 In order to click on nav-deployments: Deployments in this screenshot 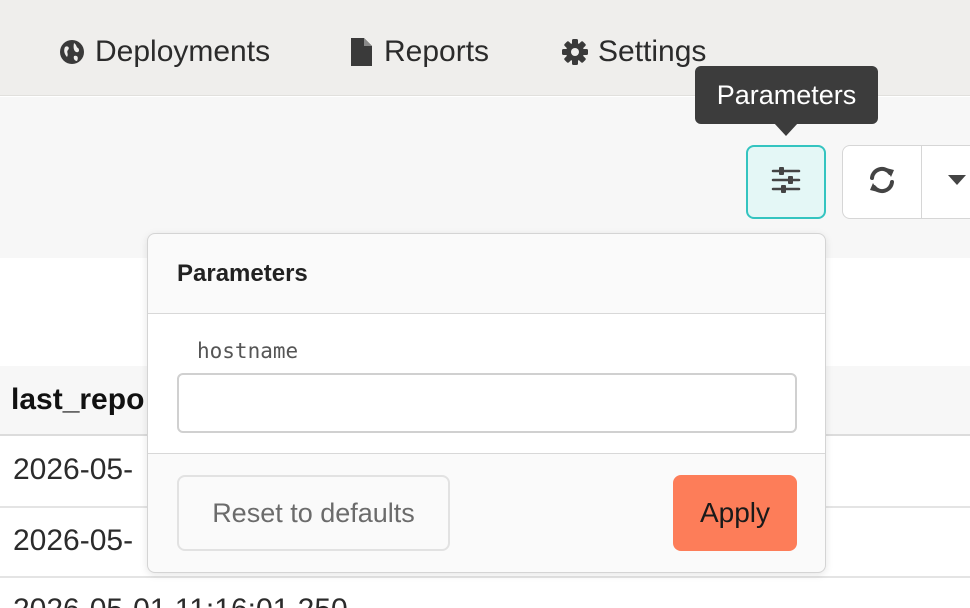, I will do `click(163, 52)`.